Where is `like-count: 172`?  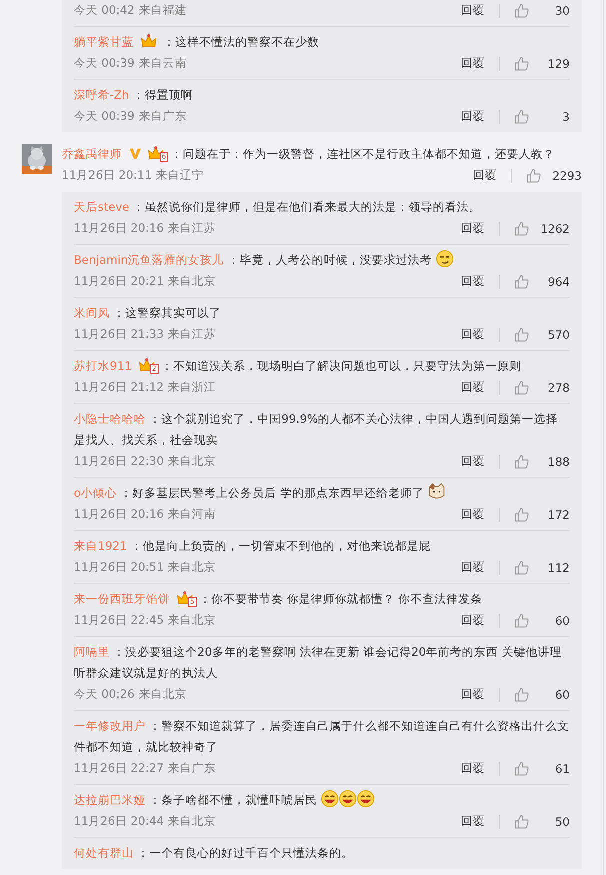
like-count: 172 is located at coordinates (558, 515).